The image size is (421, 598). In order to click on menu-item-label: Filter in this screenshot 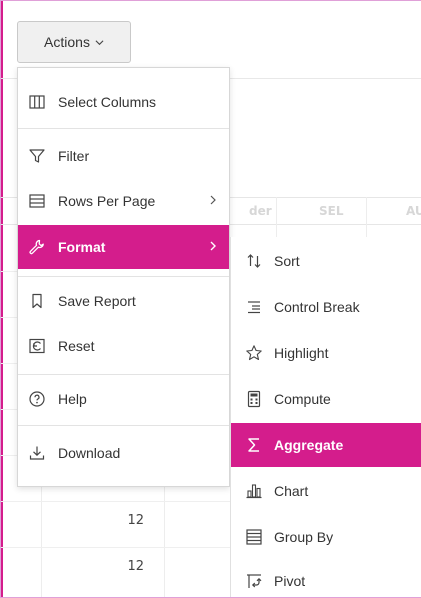, I will do `click(74, 156)`.